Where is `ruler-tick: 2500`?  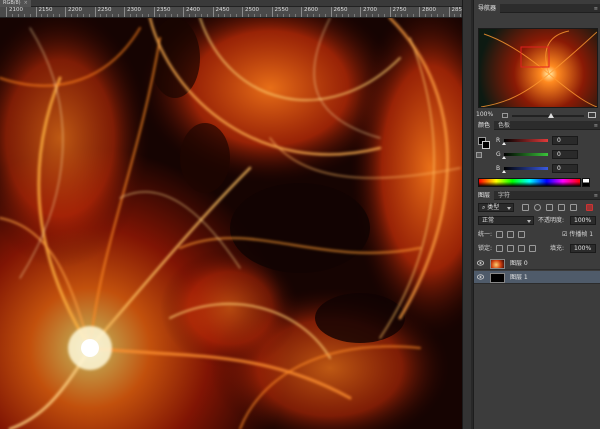 ruler-tick: 2500 is located at coordinates (250, 12).